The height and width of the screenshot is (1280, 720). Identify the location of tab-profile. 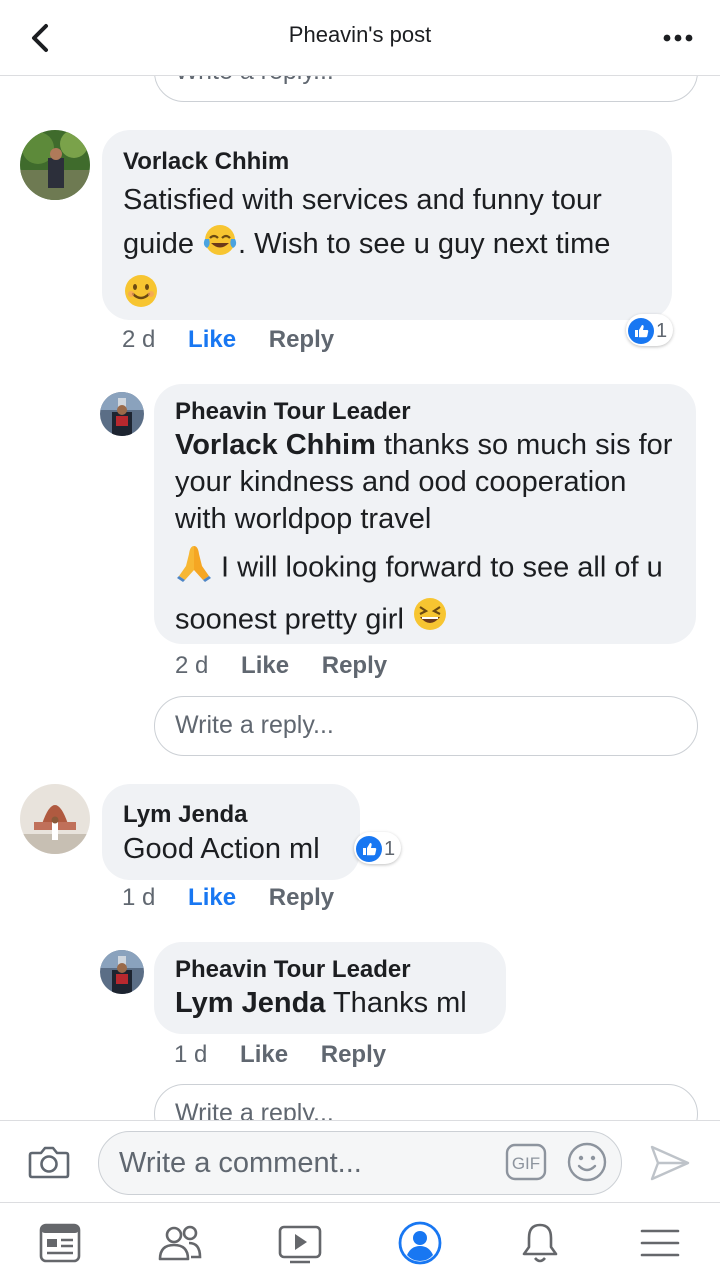
(420, 1243).